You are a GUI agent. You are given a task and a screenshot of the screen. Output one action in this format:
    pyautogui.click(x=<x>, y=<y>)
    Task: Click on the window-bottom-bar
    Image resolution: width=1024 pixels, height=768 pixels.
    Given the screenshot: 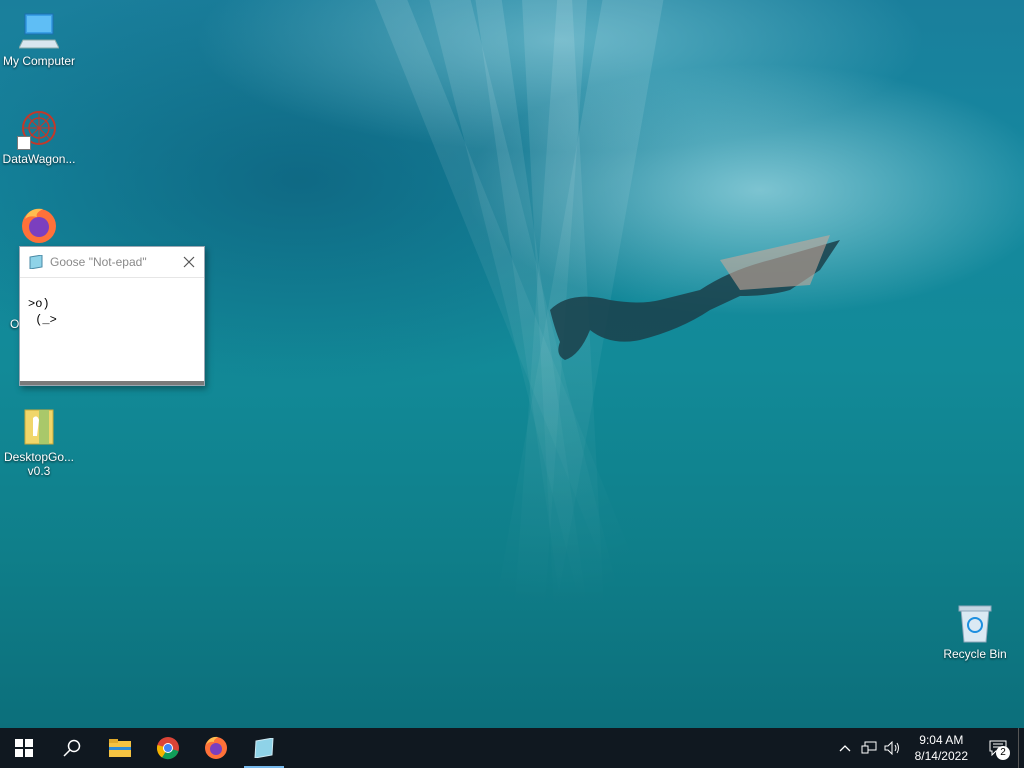 What is the action you would take?
    pyautogui.click(x=112, y=383)
    